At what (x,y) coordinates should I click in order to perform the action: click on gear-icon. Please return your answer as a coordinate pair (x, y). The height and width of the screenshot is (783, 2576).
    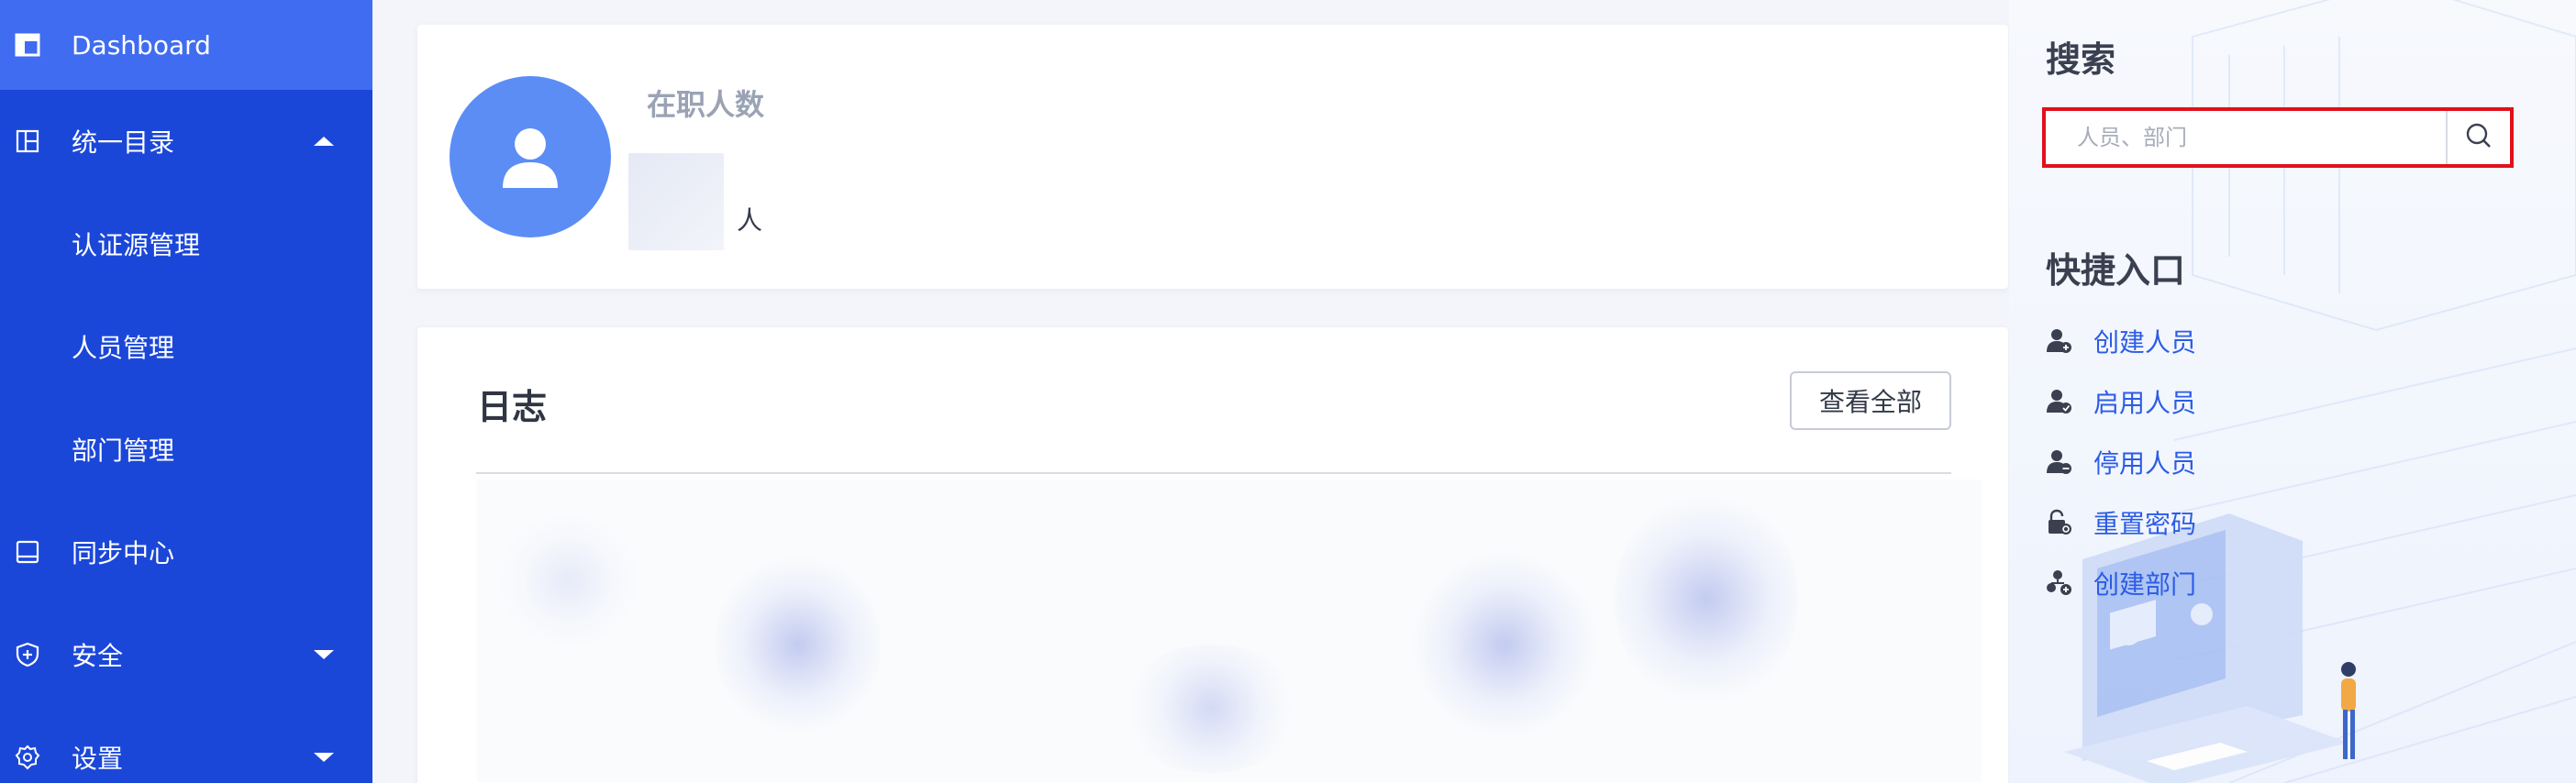
    Looking at the image, I should click on (27, 757).